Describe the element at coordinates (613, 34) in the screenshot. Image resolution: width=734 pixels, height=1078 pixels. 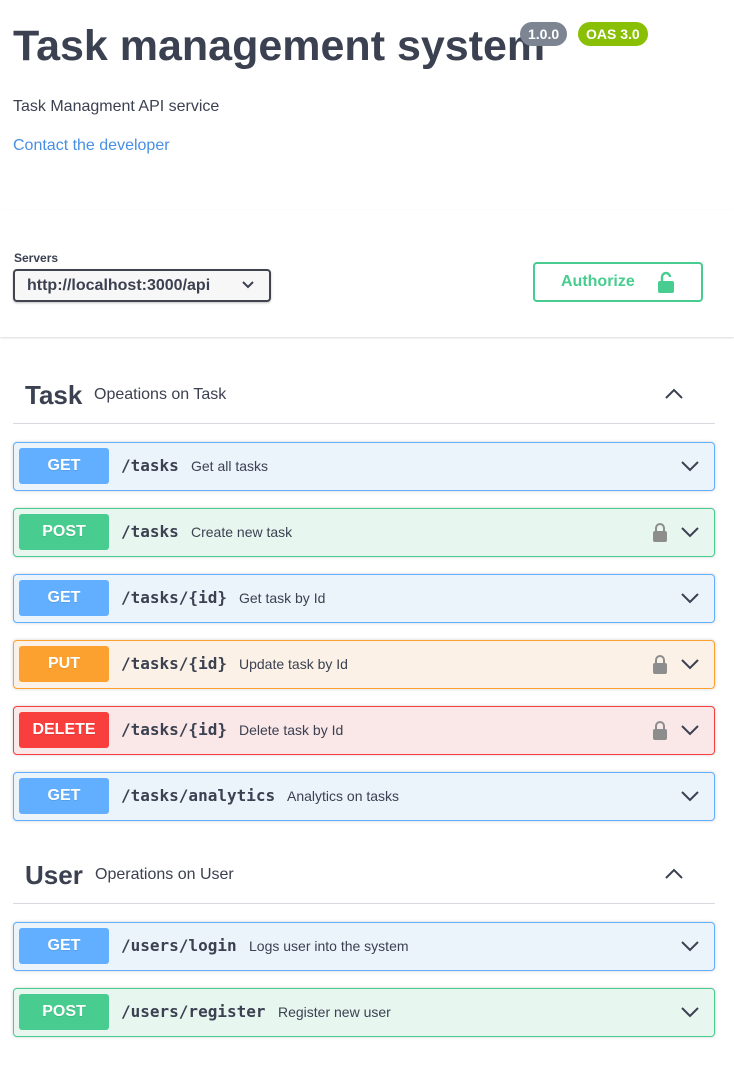
I see `oas-badge: OAS 3.0` at that location.